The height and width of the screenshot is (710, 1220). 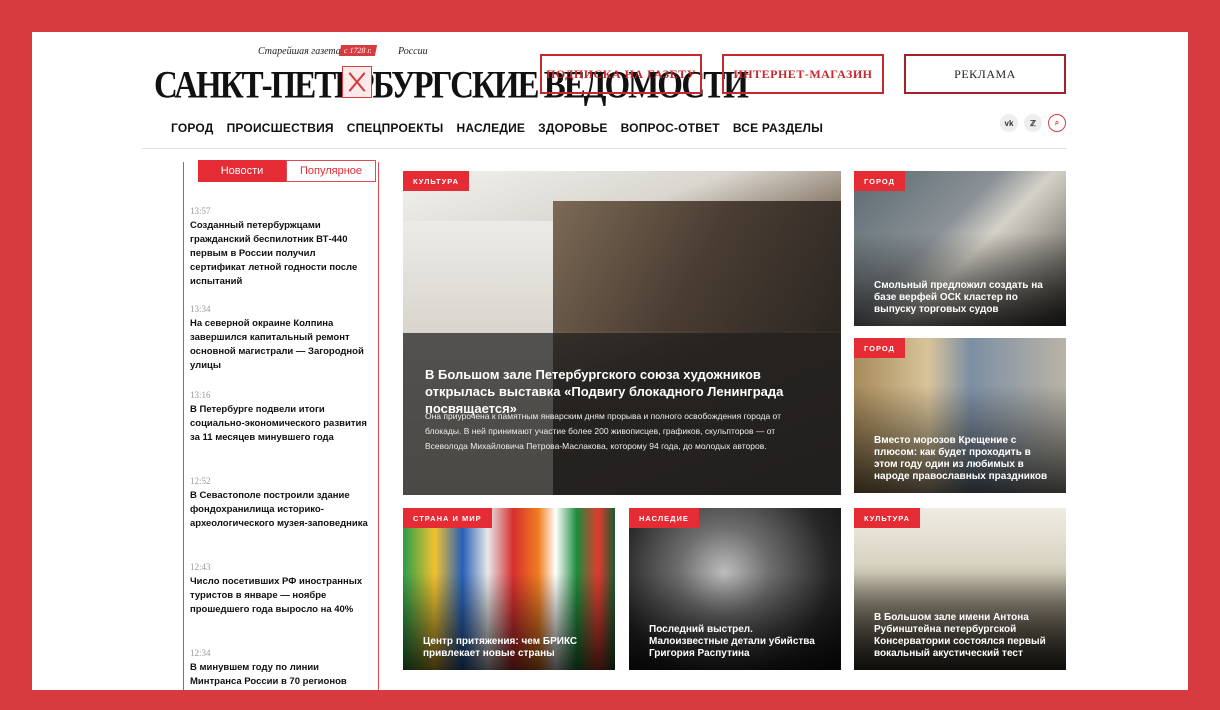 I want to click on nav-item-heritage: НАСЛЕДИЕ, so click(x=491, y=128).